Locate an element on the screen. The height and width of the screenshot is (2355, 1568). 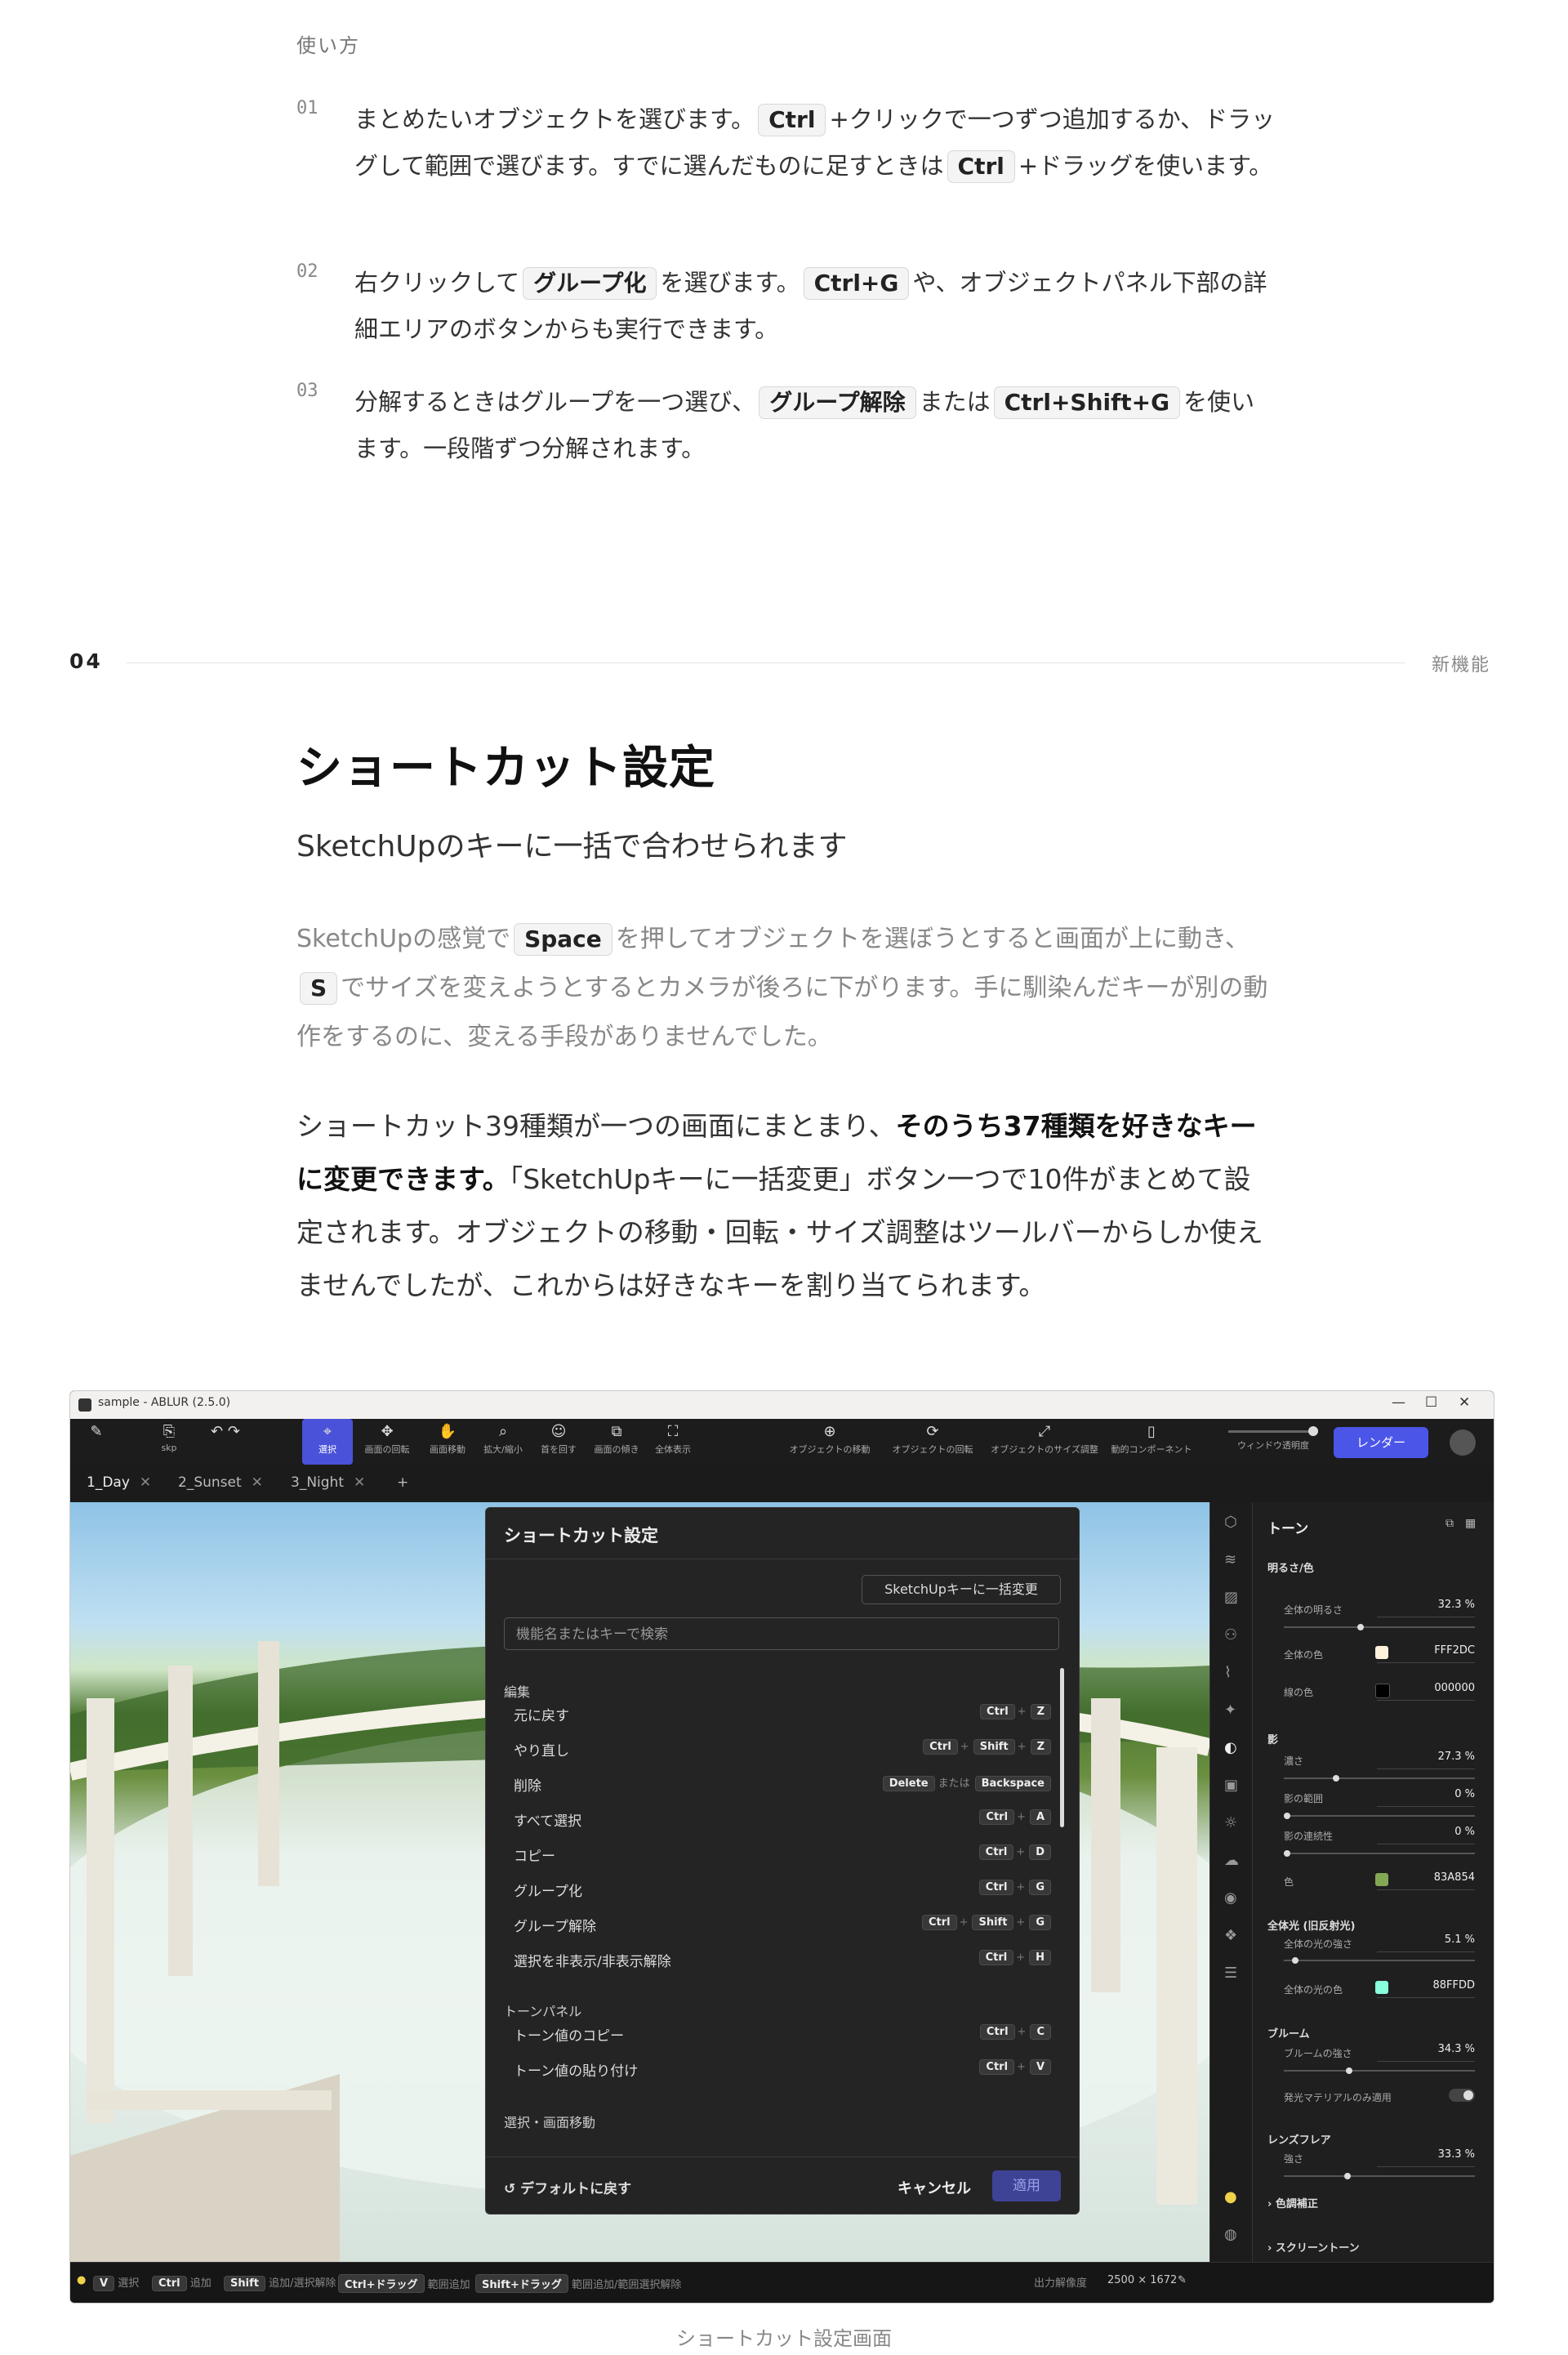
section-shadow: 影 is located at coordinates (1272, 1738).